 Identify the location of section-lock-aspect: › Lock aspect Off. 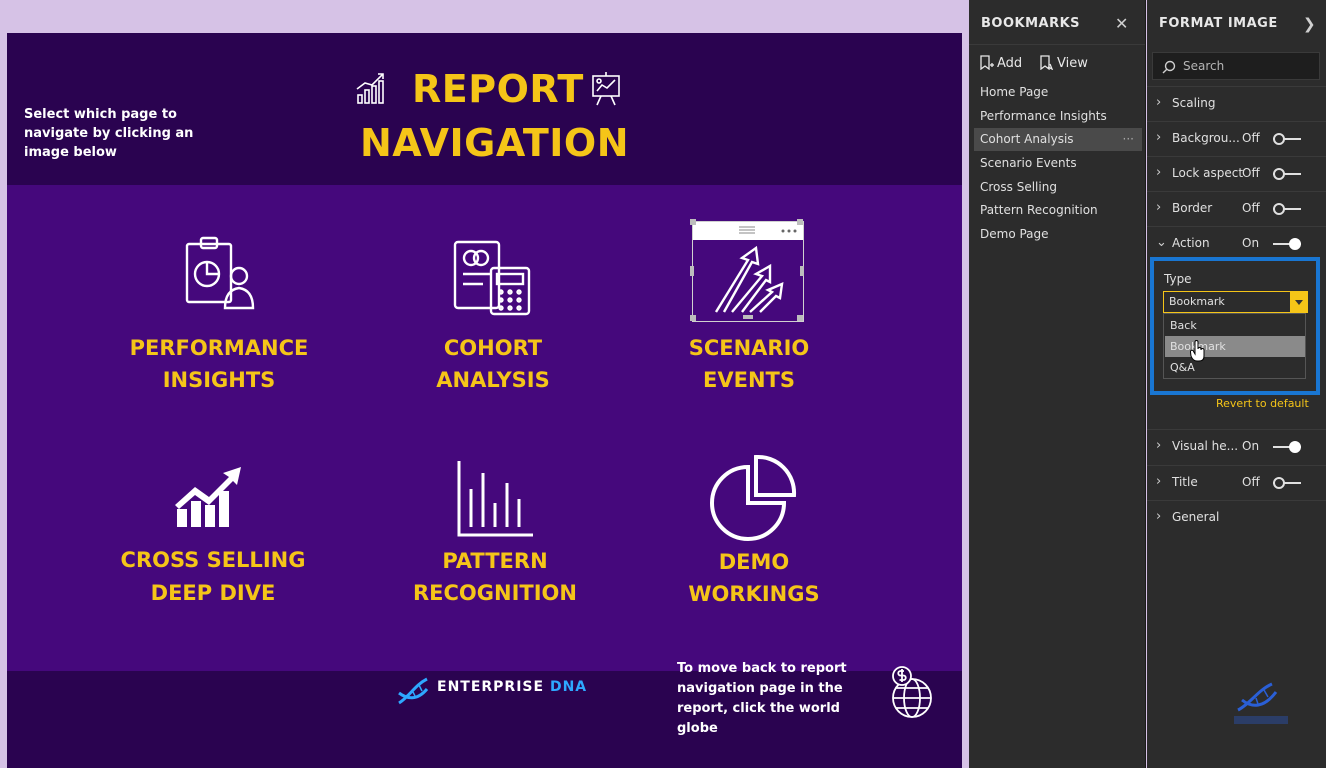
(1236, 173).